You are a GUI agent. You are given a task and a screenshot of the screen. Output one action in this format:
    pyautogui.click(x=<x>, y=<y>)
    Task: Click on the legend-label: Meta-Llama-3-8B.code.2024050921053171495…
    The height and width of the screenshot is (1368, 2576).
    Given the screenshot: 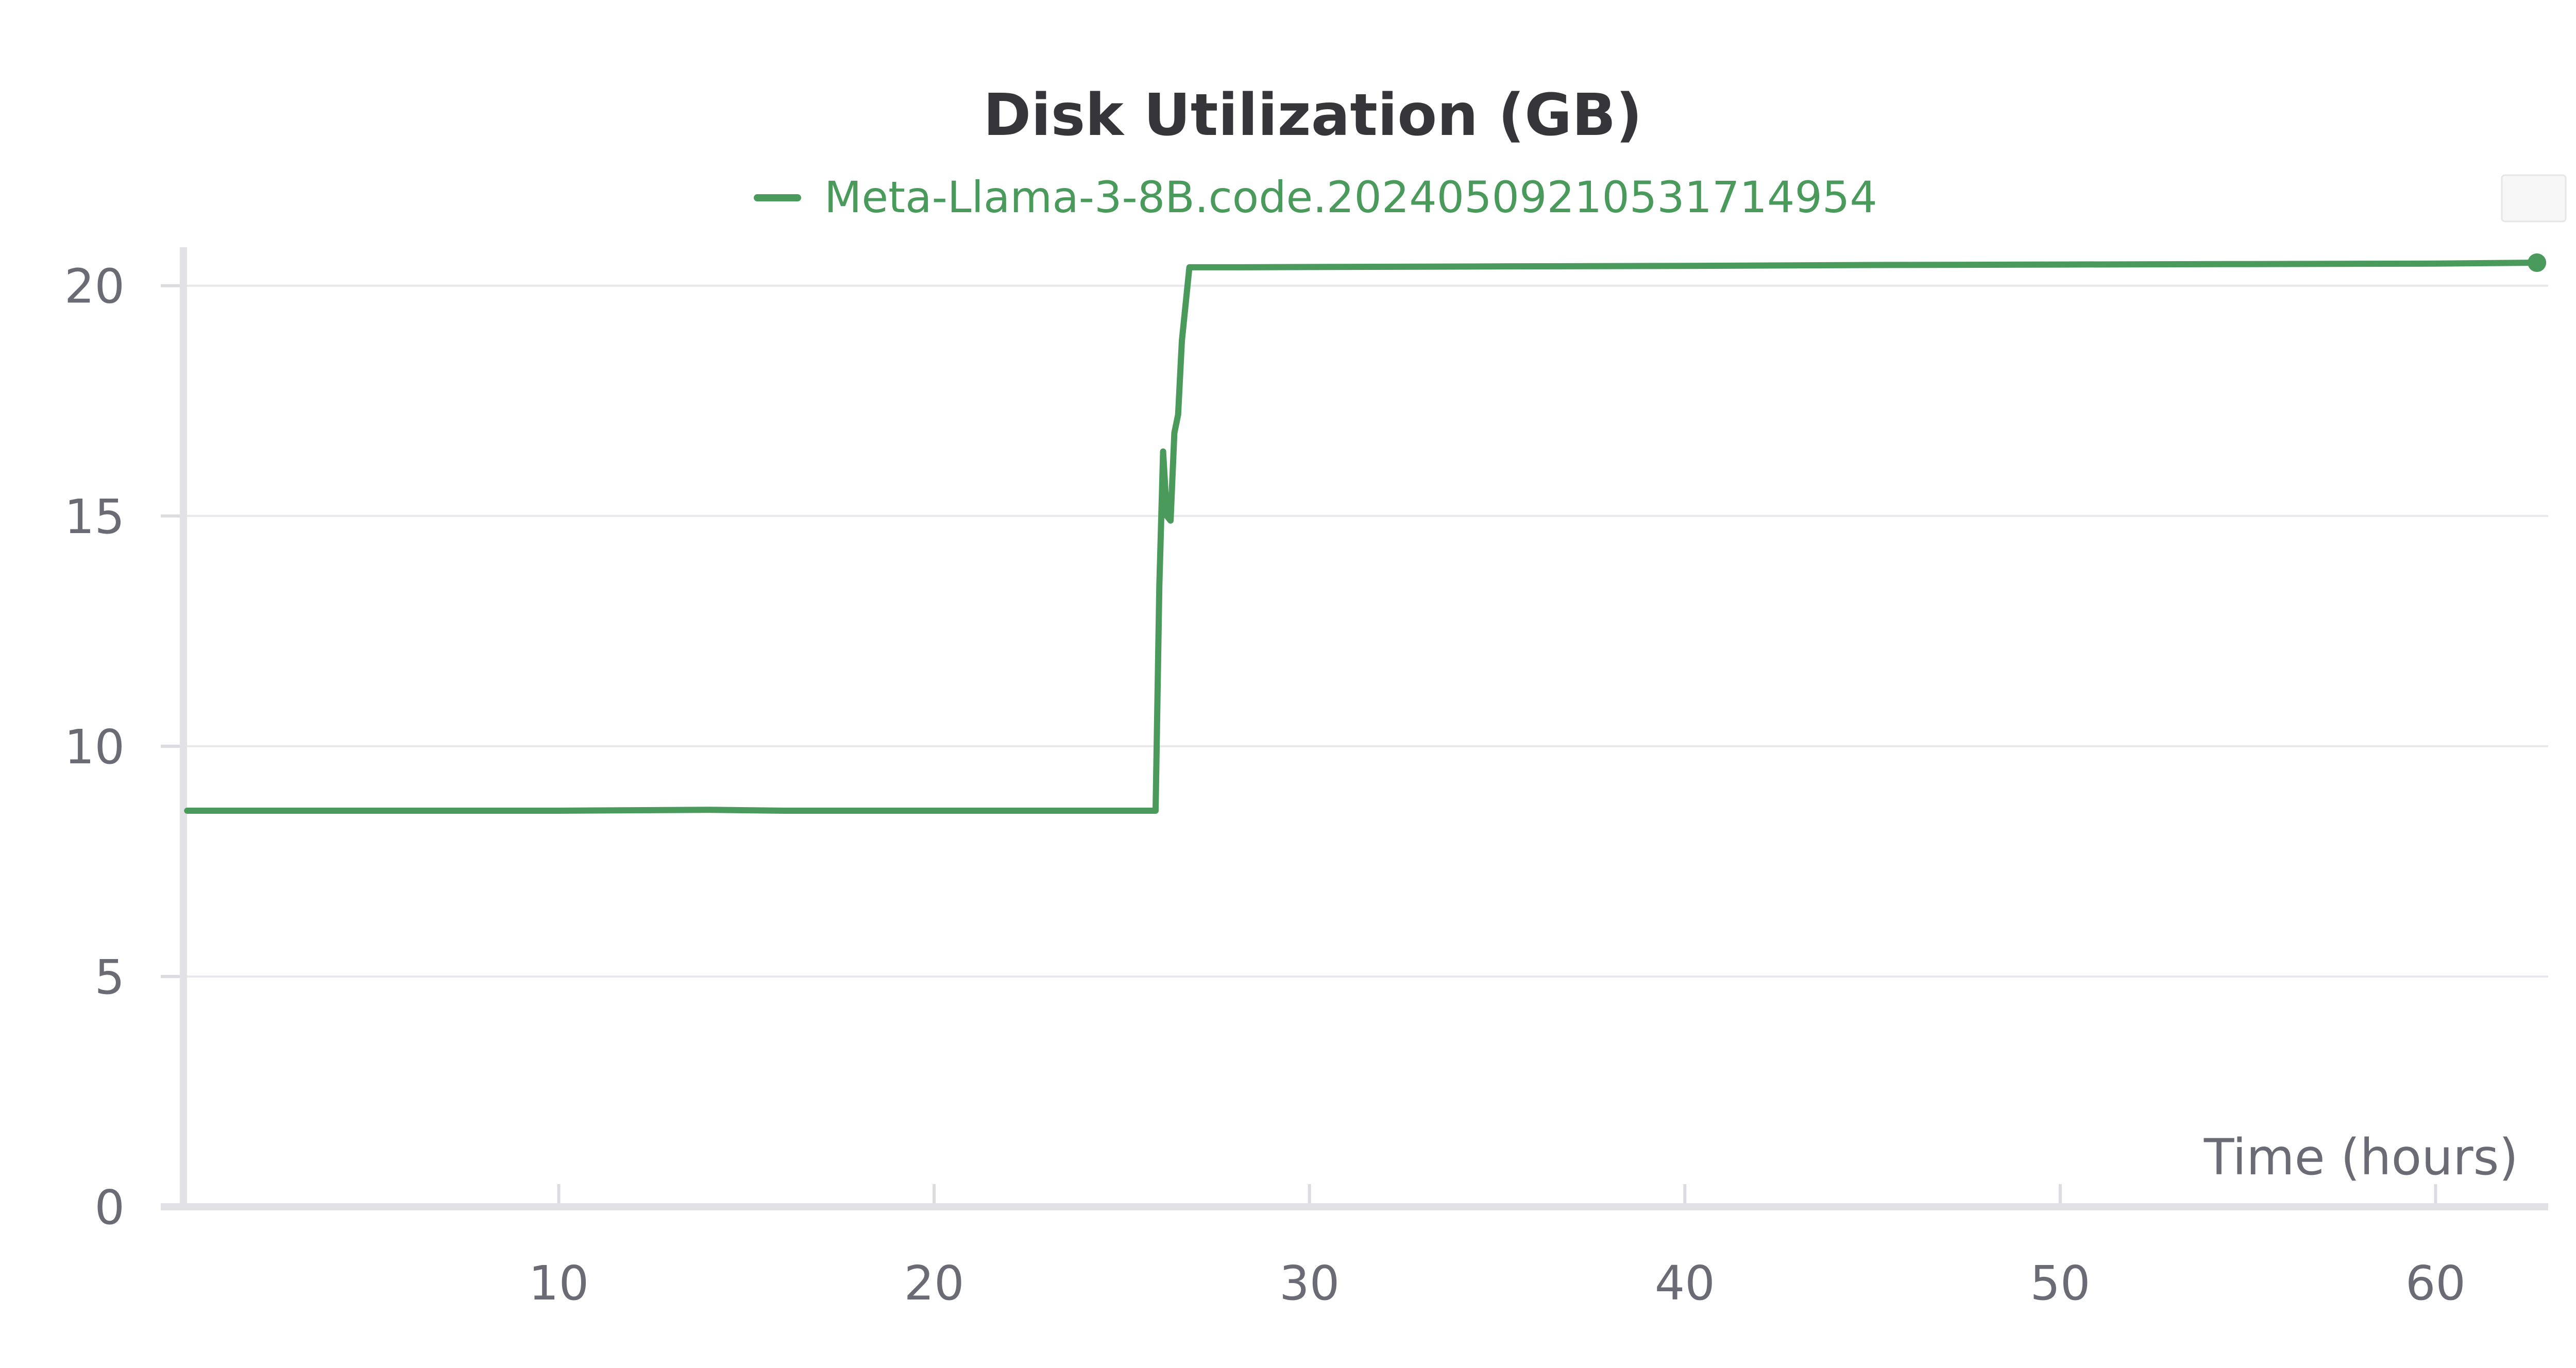 What is the action you would take?
    pyautogui.click(x=1350, y=197)
    